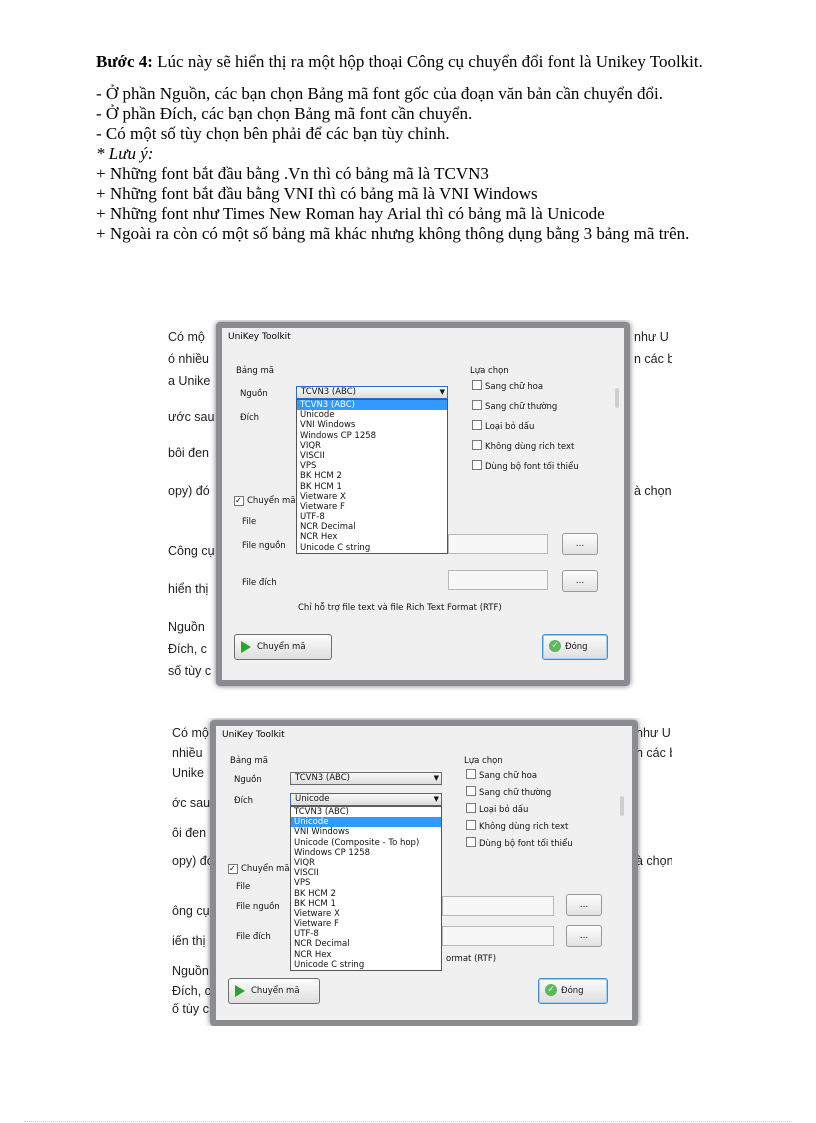 This screenshot has height=1123, width=816. Describe the element at coordinates (366, 843) in the screenshot. I see `dropdown-option: Unicode (Composite - To hop)` at that location.